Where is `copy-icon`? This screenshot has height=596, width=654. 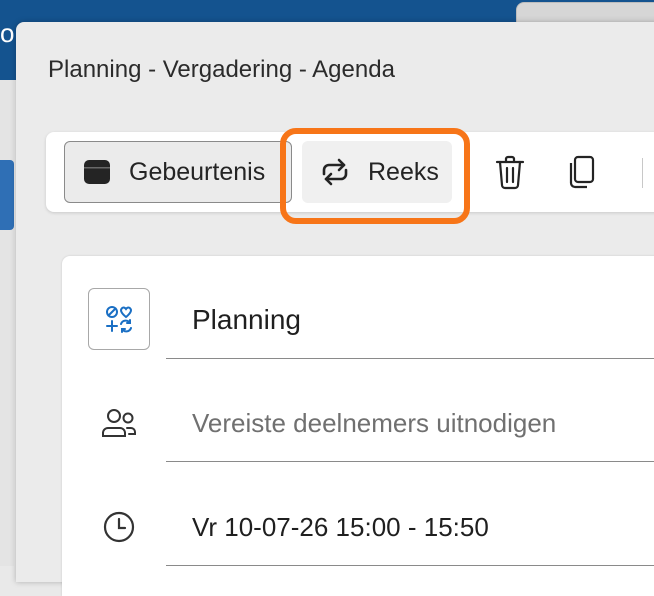 copy-icon is located at coordinates (582, 172).